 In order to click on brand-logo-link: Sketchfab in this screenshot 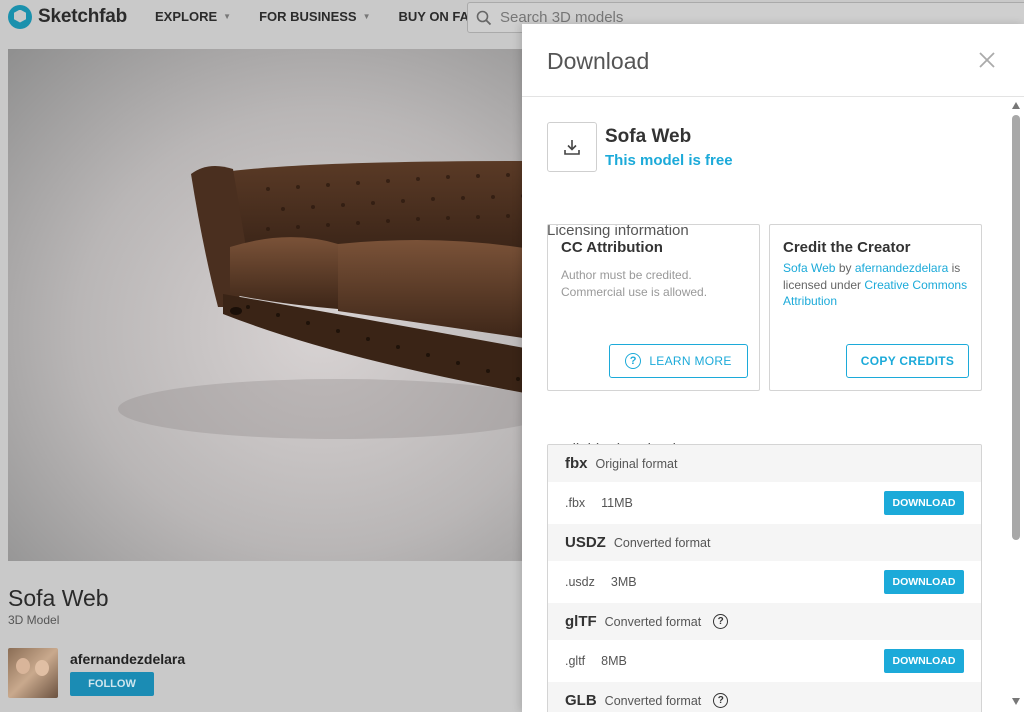, I will do `click(68, 16)`.